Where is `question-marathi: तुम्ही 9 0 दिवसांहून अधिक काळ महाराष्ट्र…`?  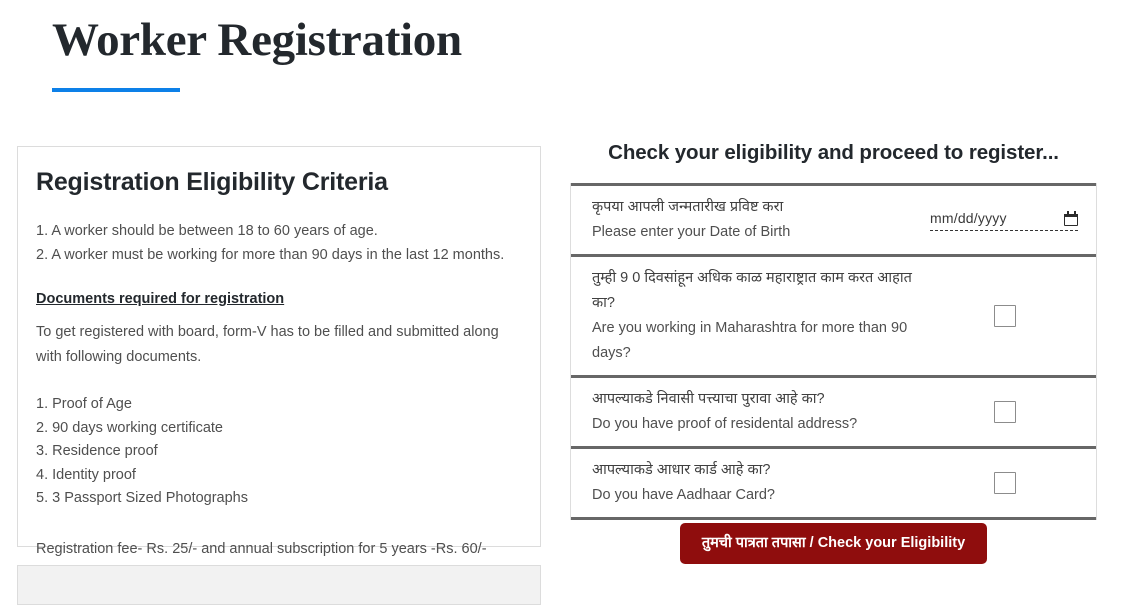
question-marathi: तुम्ही 9 0 दिवसांहून अधिक काळ महाराष्ट्र… is located at coordinates (752, 290).